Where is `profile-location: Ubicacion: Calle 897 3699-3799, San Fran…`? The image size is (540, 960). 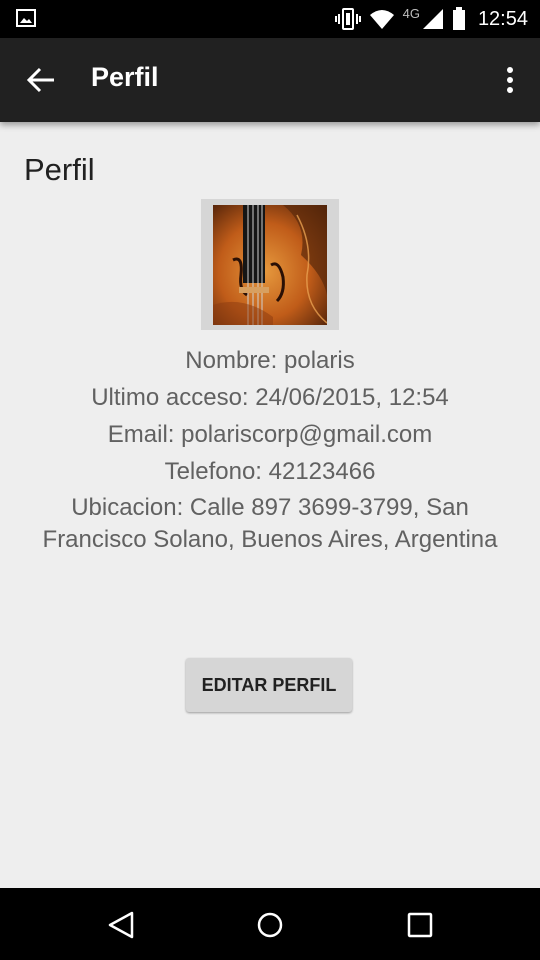
profile-location: Ubicacion: Calle 897 3699-3799, San Fran… is located at coordinates (270, 523).